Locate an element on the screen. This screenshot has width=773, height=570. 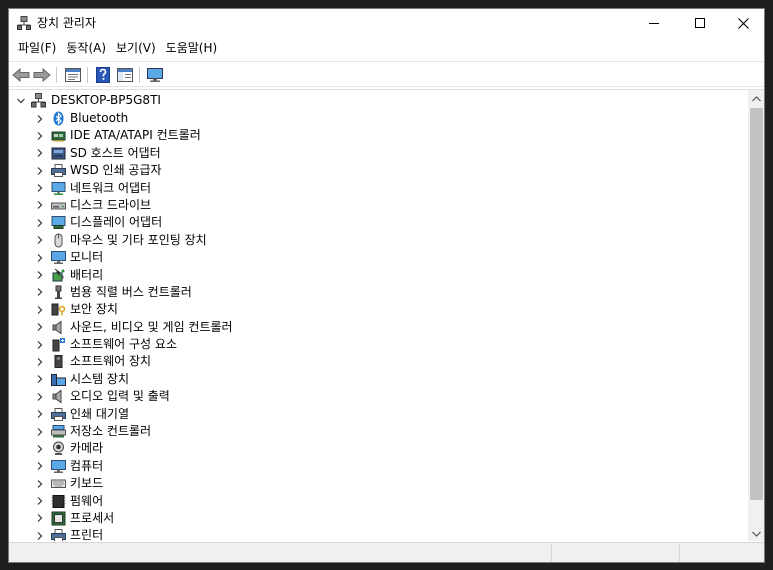
tree-node: 키보드 is located at coordinates (378, 483).